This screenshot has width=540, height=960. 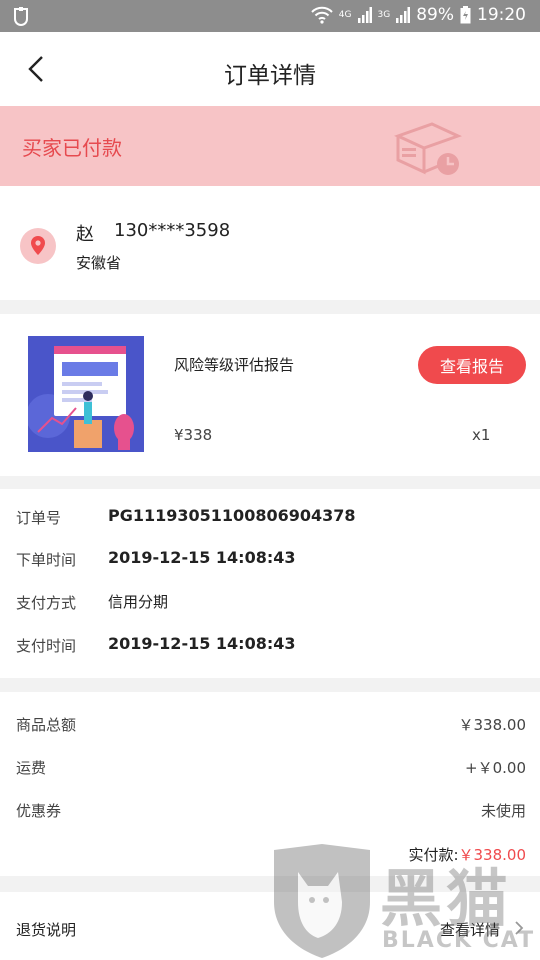 I want to click on payment-time-row: 支付时间 2019-12-15 14:08:43, so click(x=270, y=646).